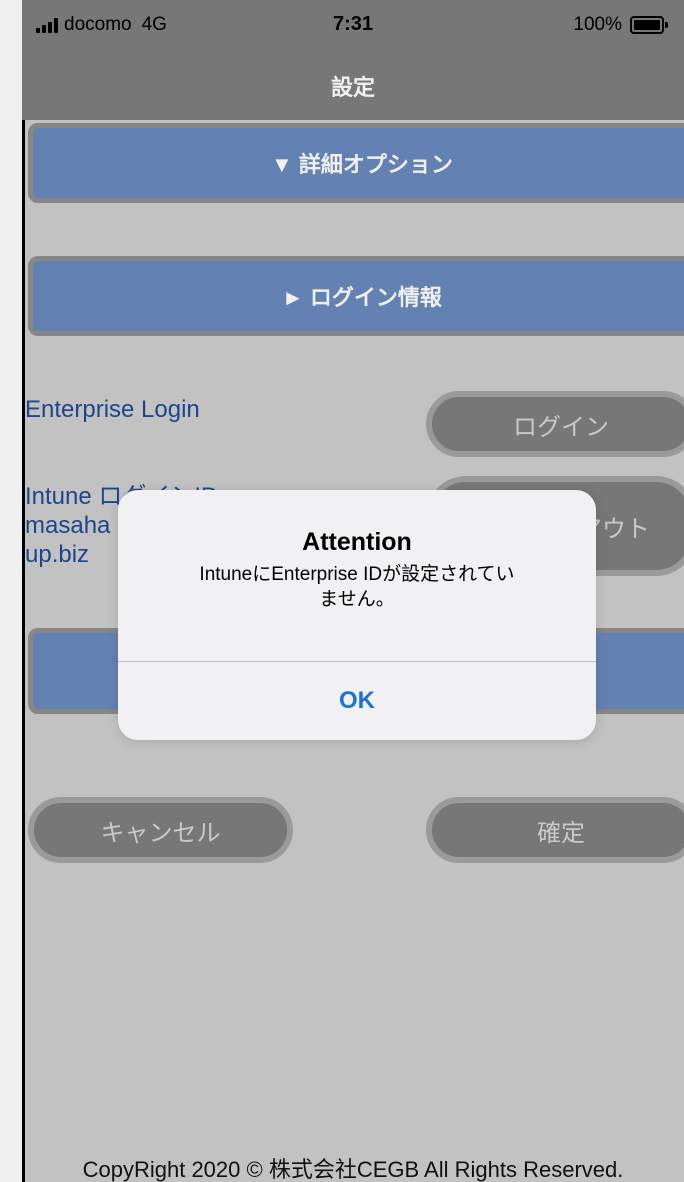  I want to click on alert-message: IntuneにEnterprise IDが設定されてい ません。, so click(357, 587).